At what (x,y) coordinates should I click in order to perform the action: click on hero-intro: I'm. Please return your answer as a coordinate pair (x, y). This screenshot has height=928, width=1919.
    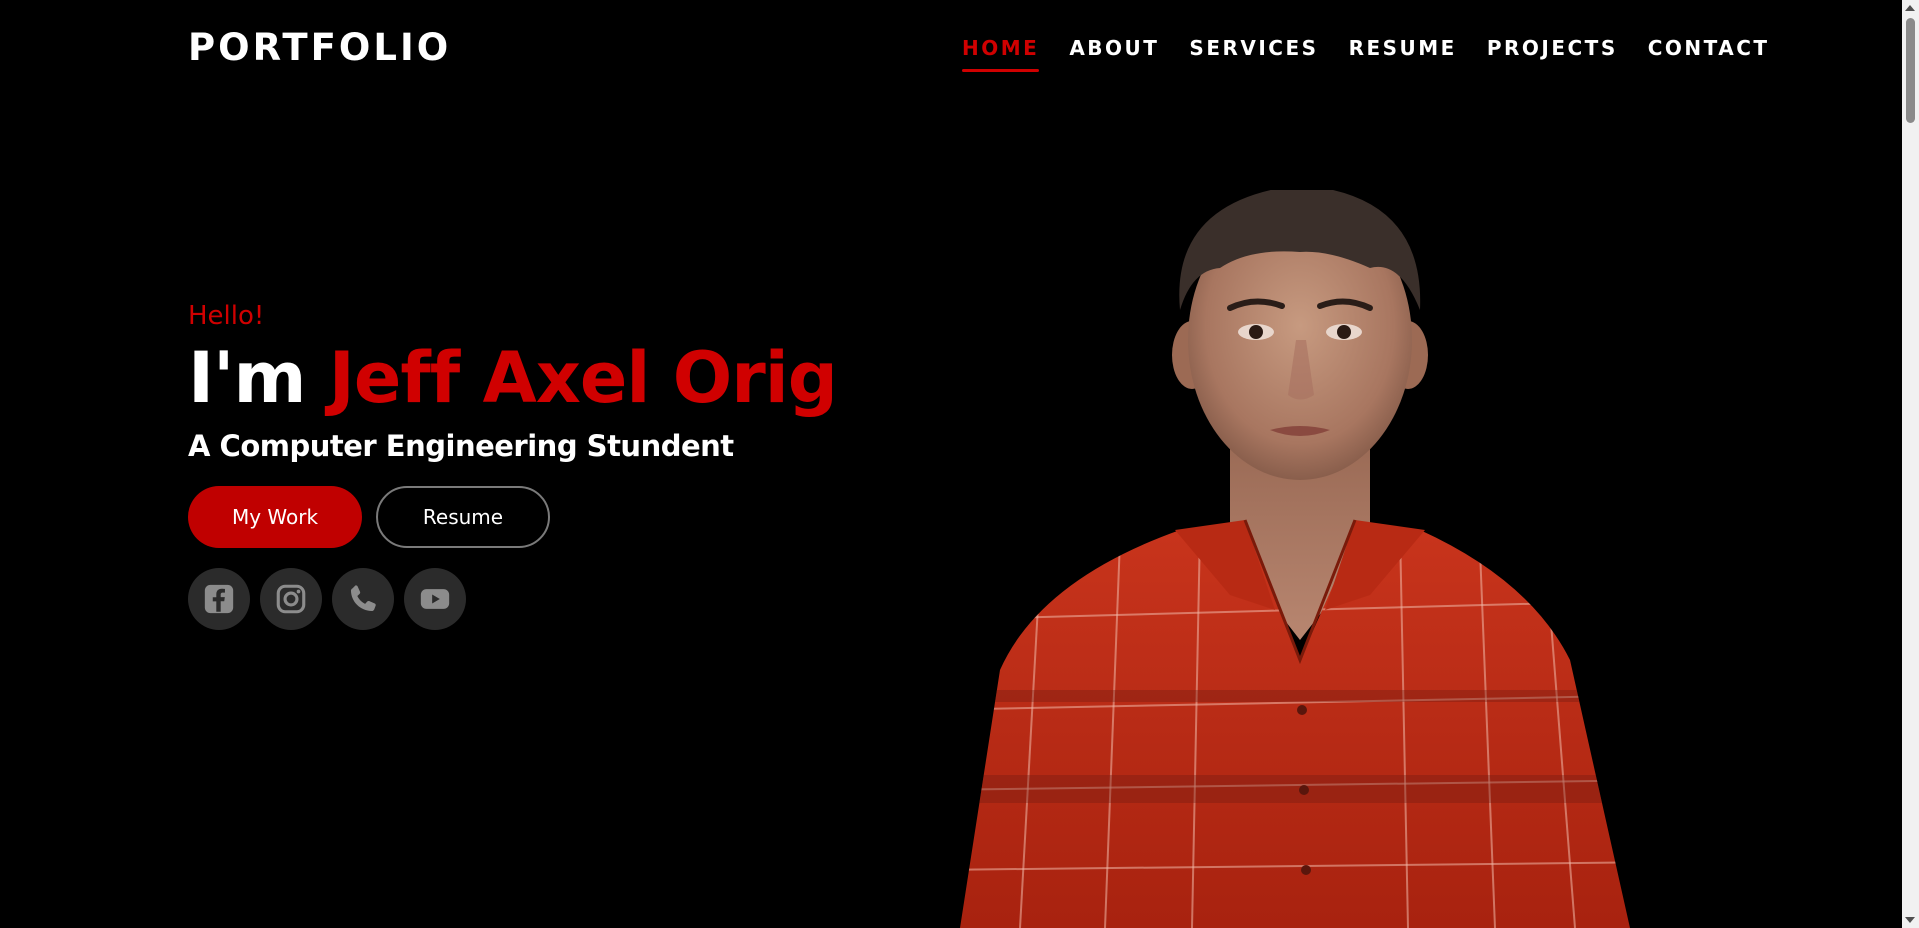
    Looking at the image, I should click on (247, 378).